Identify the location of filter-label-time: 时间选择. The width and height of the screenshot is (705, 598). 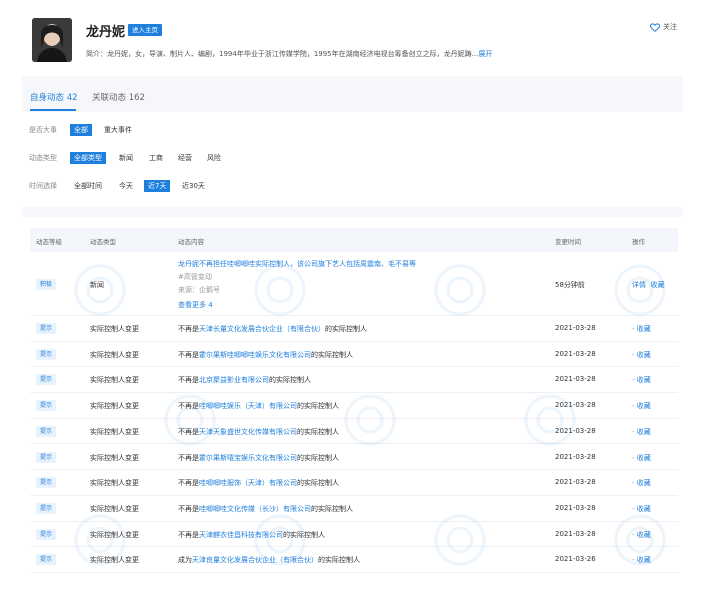
(43, 186).